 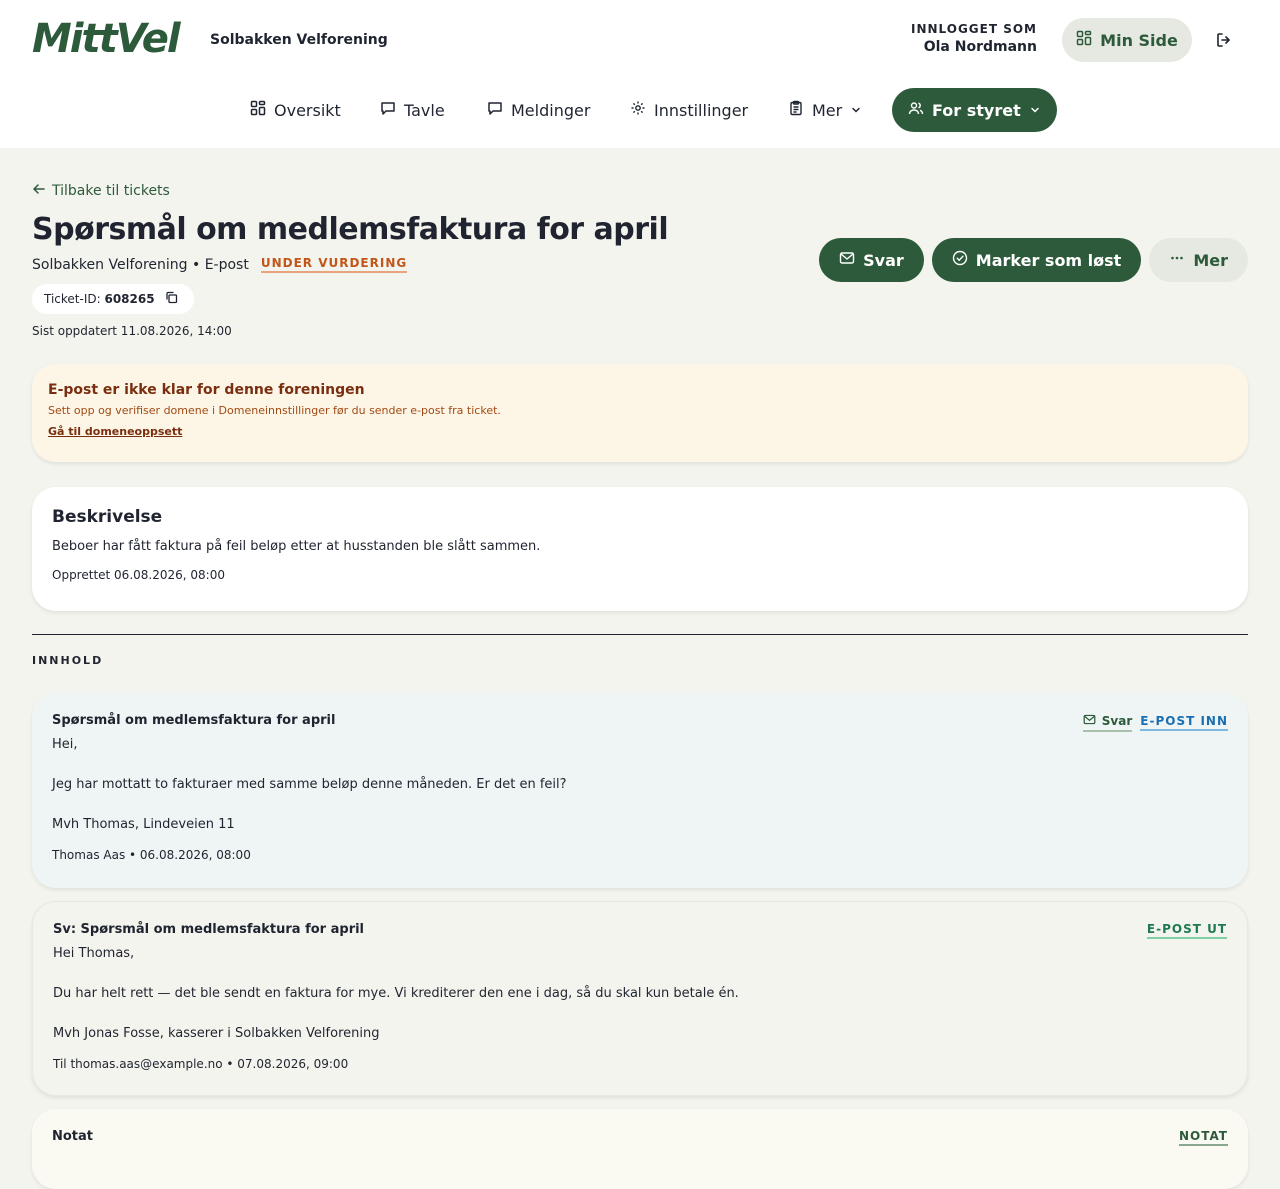 I want to click on email-out-tag: E-POST UT, so click(x=1186, y=930).